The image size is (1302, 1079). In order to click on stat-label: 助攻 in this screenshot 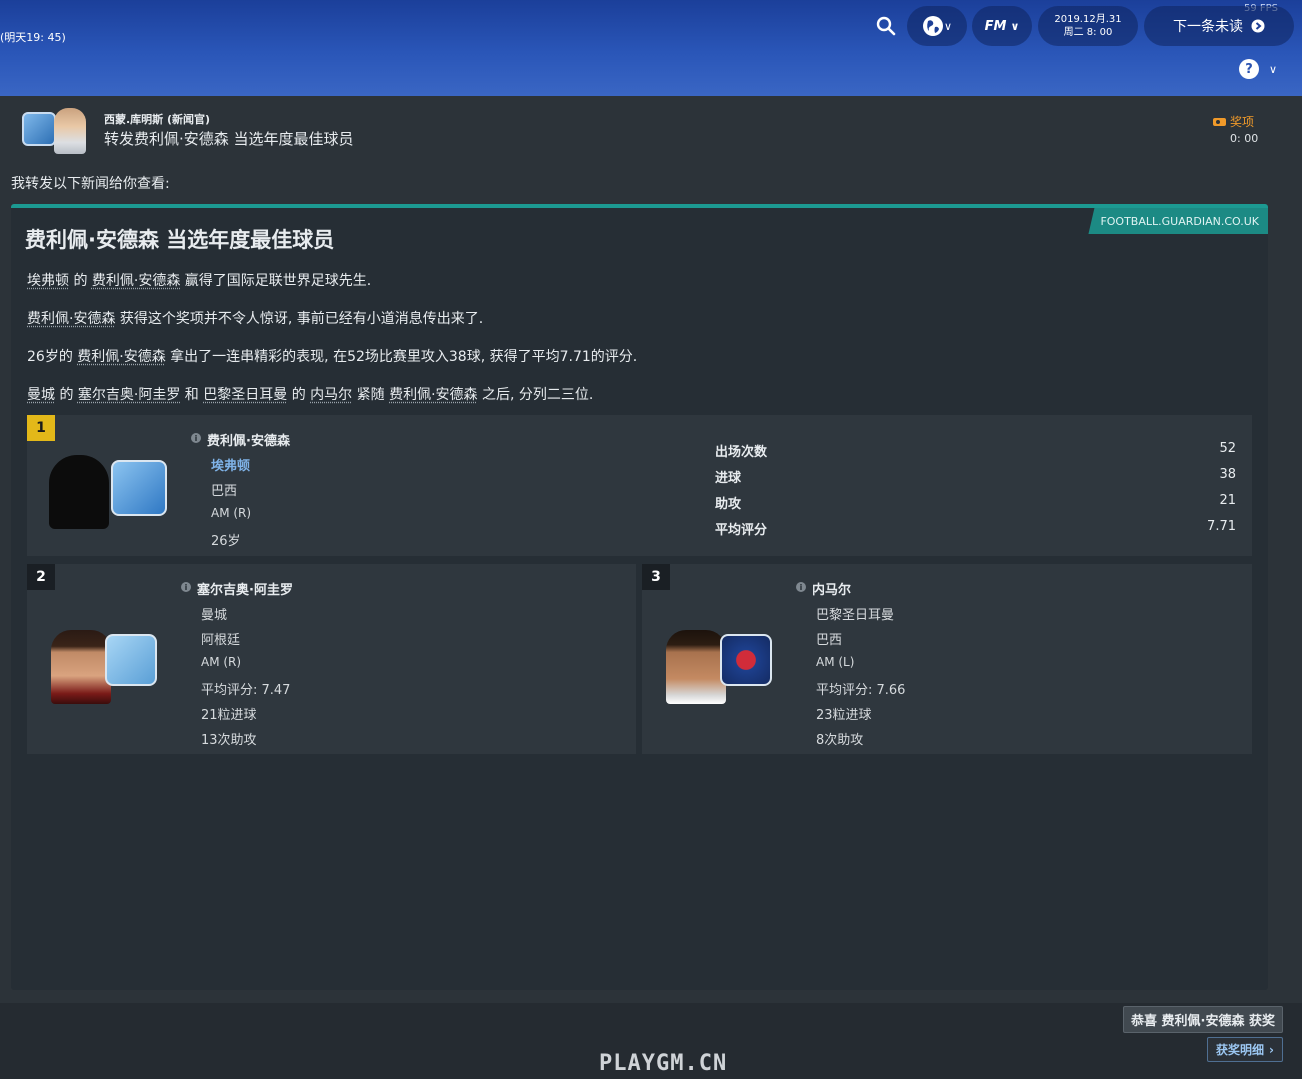, I will do `click(728, 504)`.